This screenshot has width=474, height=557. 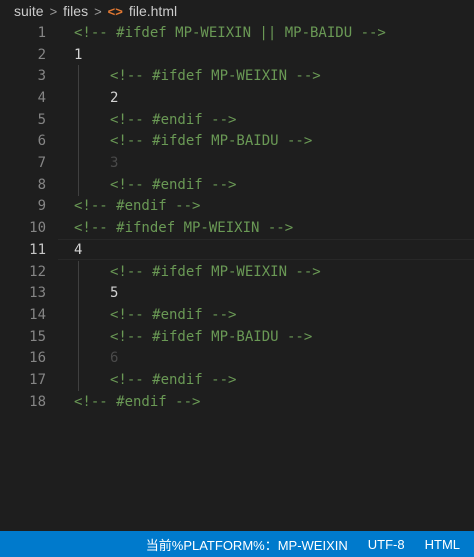 I want to click on code-line: 8 <!-- #endif -->, so click(x=237, y=185).